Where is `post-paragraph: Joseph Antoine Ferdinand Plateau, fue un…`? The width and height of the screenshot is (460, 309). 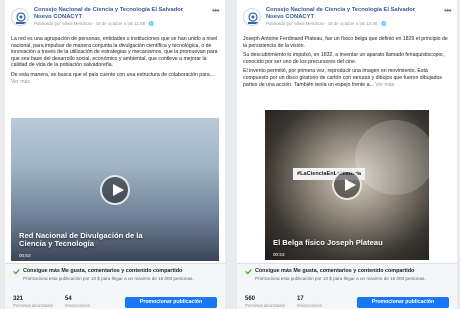 post-paragraph: Joseph Antoine Ferdinand Plateau, fue un… is located at coordinates (345, 42).